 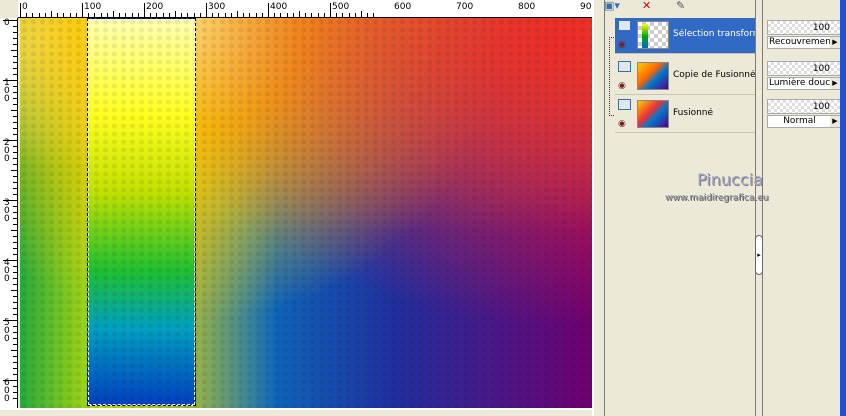 What do you see at coordinates (307, 9) in the screenshot?
I see `horizontal-ruler: 0 100 200 300 400 500 600 700 800 900` at bounding box center [307, 9].